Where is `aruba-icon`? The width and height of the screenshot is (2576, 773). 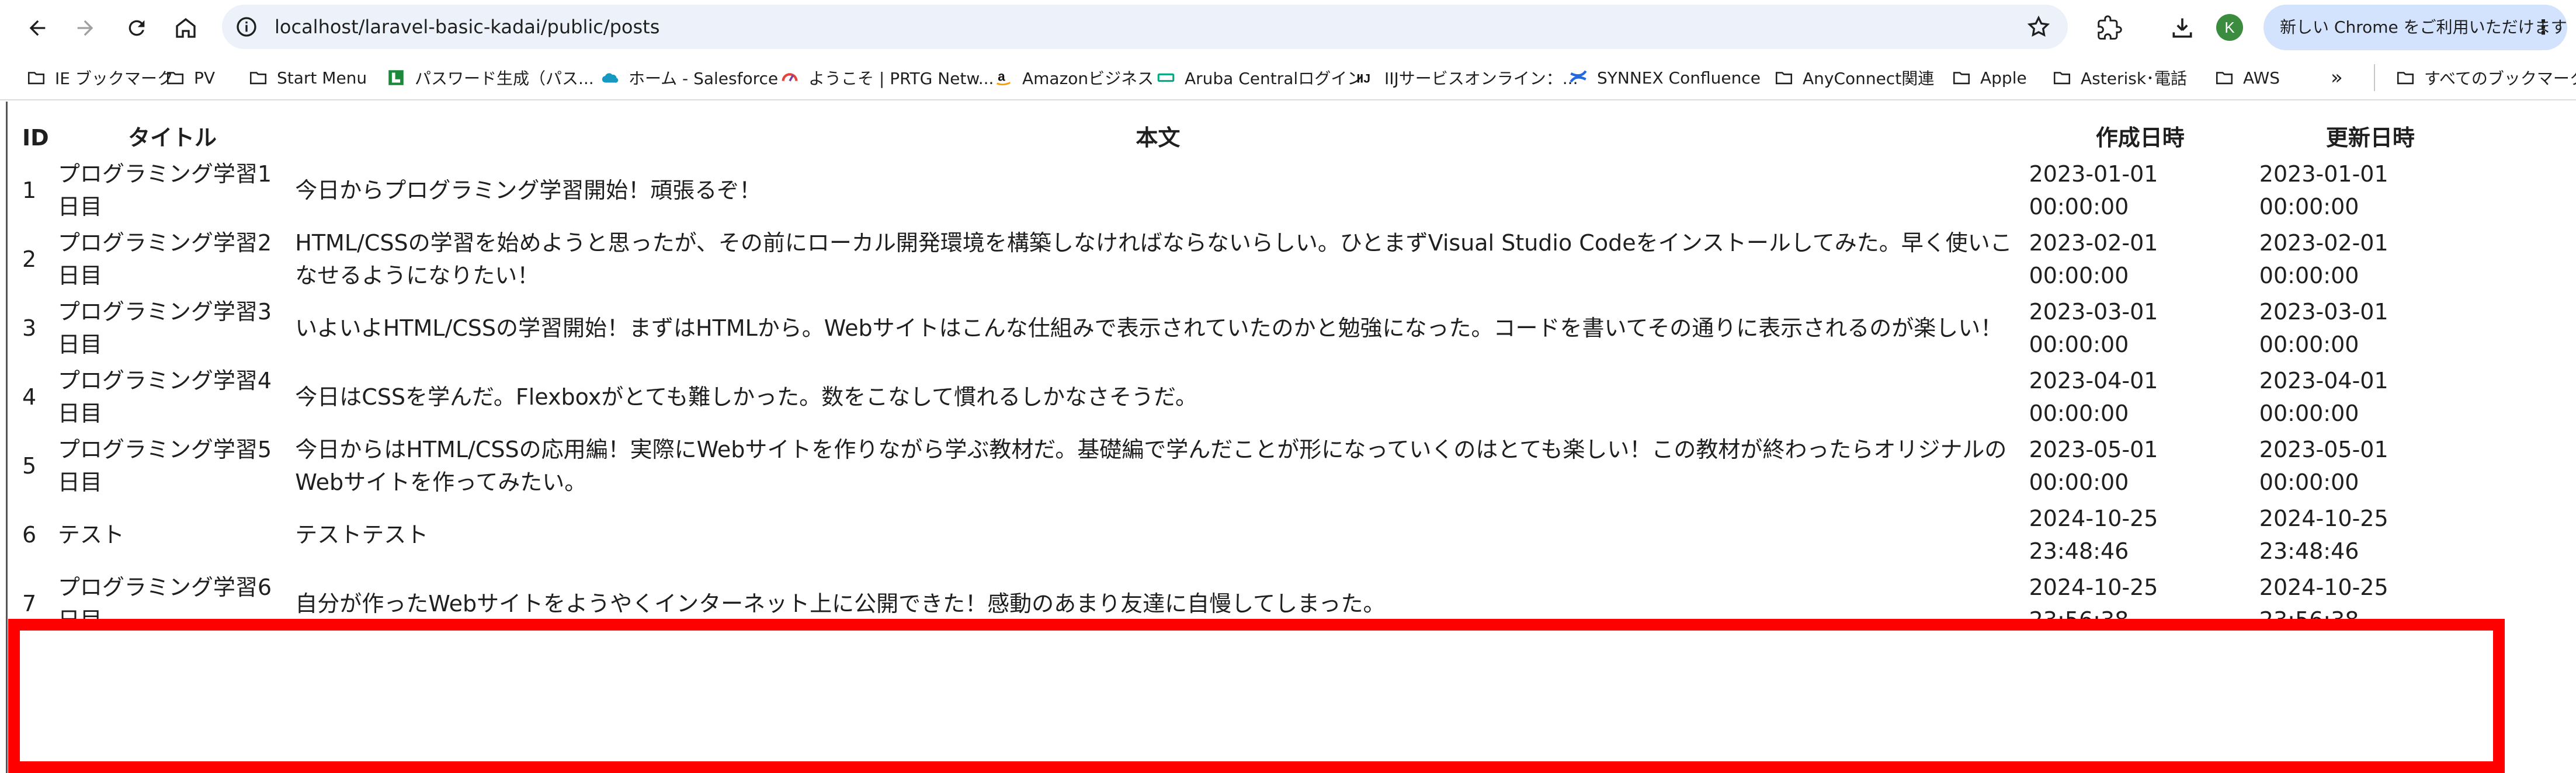
aruba-icon is located at coordinates (1165, 77).